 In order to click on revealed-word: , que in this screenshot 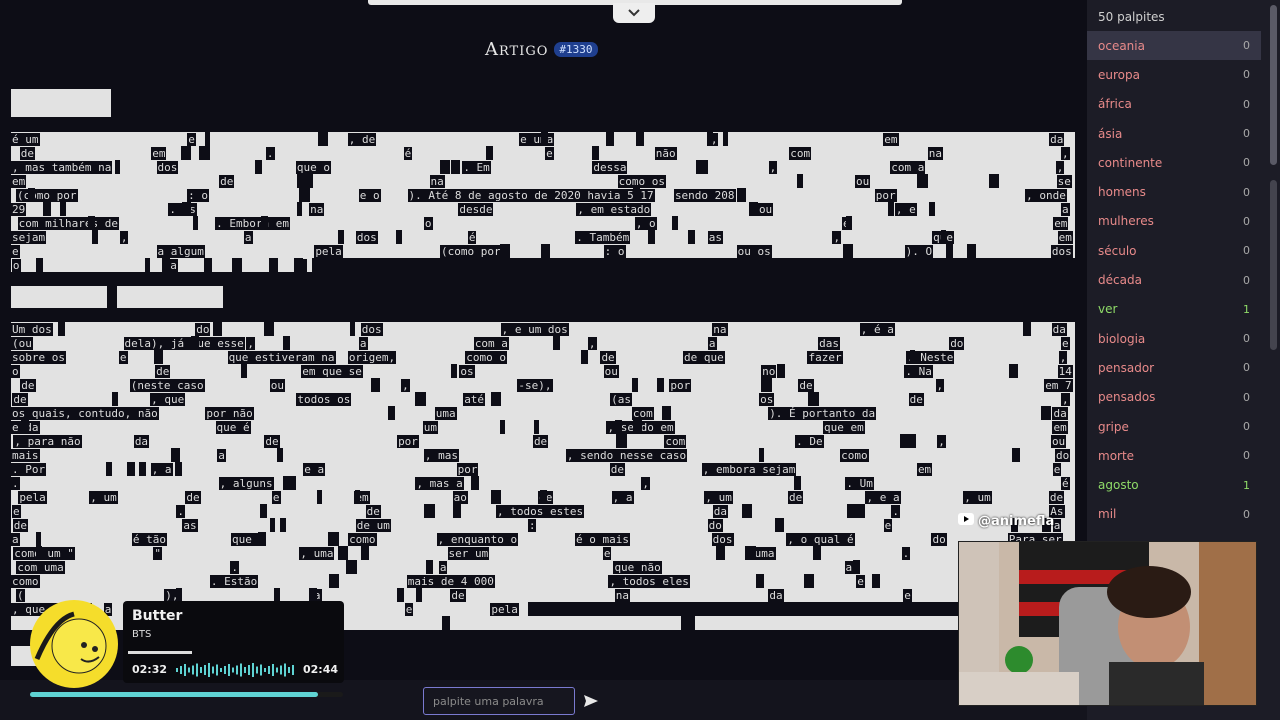, I will do `click(168, 399)`.